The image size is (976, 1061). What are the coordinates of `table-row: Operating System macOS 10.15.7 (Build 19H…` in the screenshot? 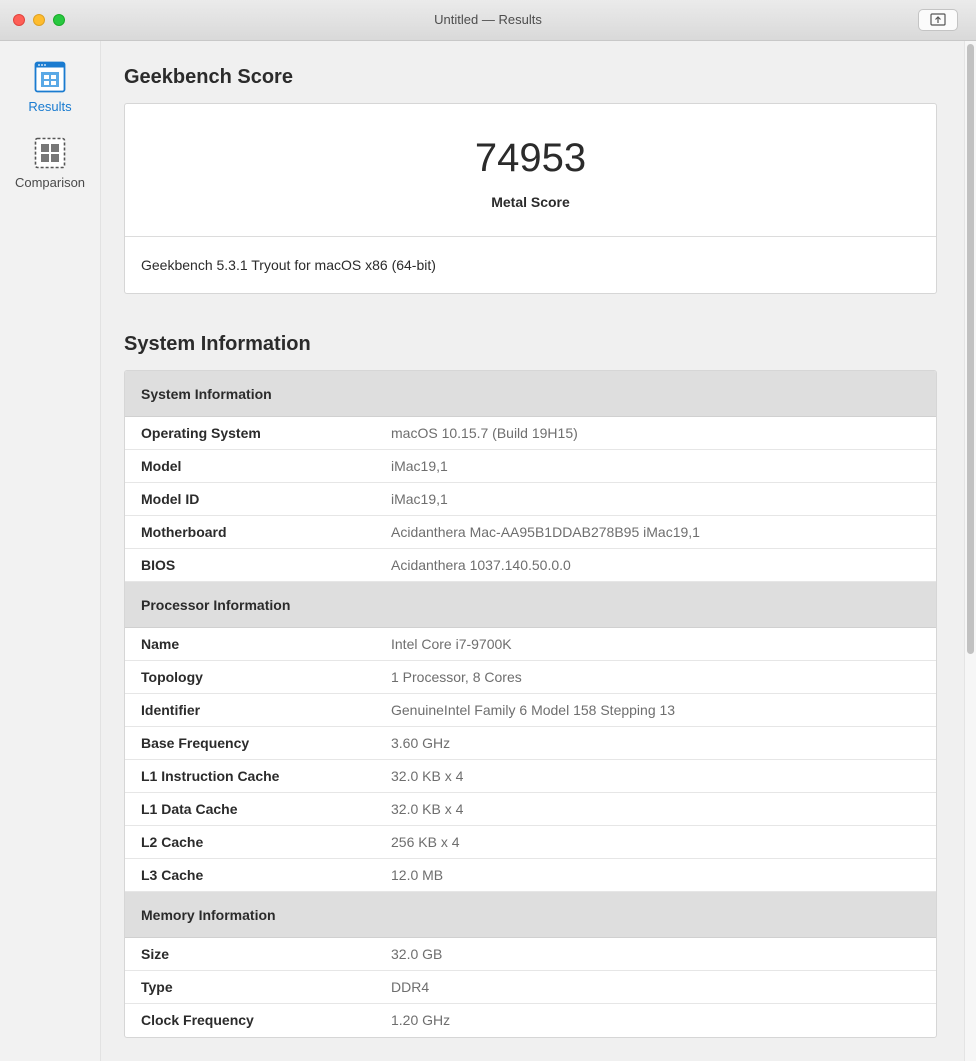 It's located at (530, 433).